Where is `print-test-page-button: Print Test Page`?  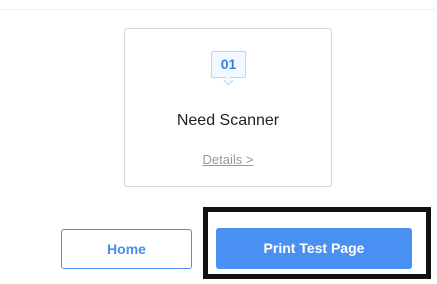
print-test-page-button: Print Test Page is located at coordinates (314, 248).